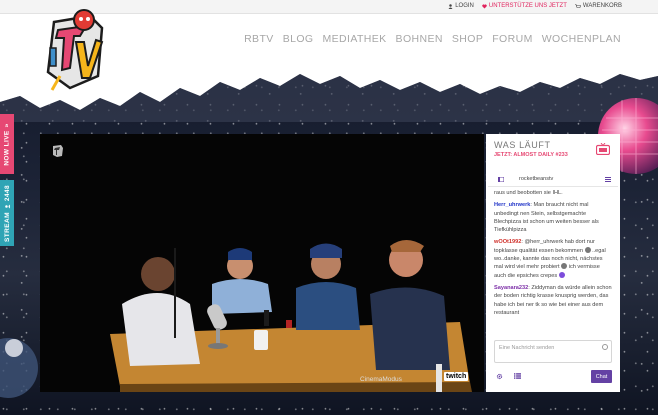 The height and width of the screenshot is (415, 658). I want to click on support-link: UNTERSTÜTZE UNS JETZT, so click(524, 6).